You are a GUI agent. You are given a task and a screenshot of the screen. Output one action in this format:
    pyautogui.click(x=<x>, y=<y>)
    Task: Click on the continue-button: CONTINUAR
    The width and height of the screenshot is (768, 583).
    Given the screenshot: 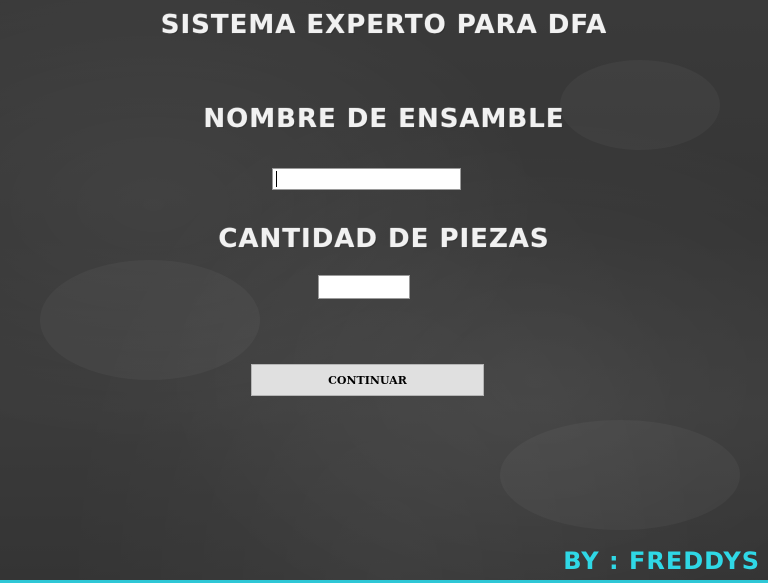 What is the action you would take?
    pyautogui.click(x=367, y=380)
    